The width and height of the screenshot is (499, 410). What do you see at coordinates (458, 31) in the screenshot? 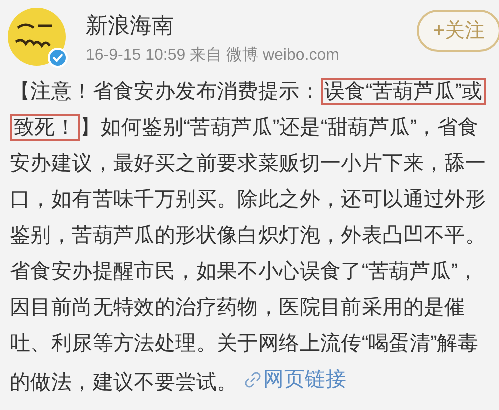
I see `follow-button: +关注` at bounding box center [458, 31].